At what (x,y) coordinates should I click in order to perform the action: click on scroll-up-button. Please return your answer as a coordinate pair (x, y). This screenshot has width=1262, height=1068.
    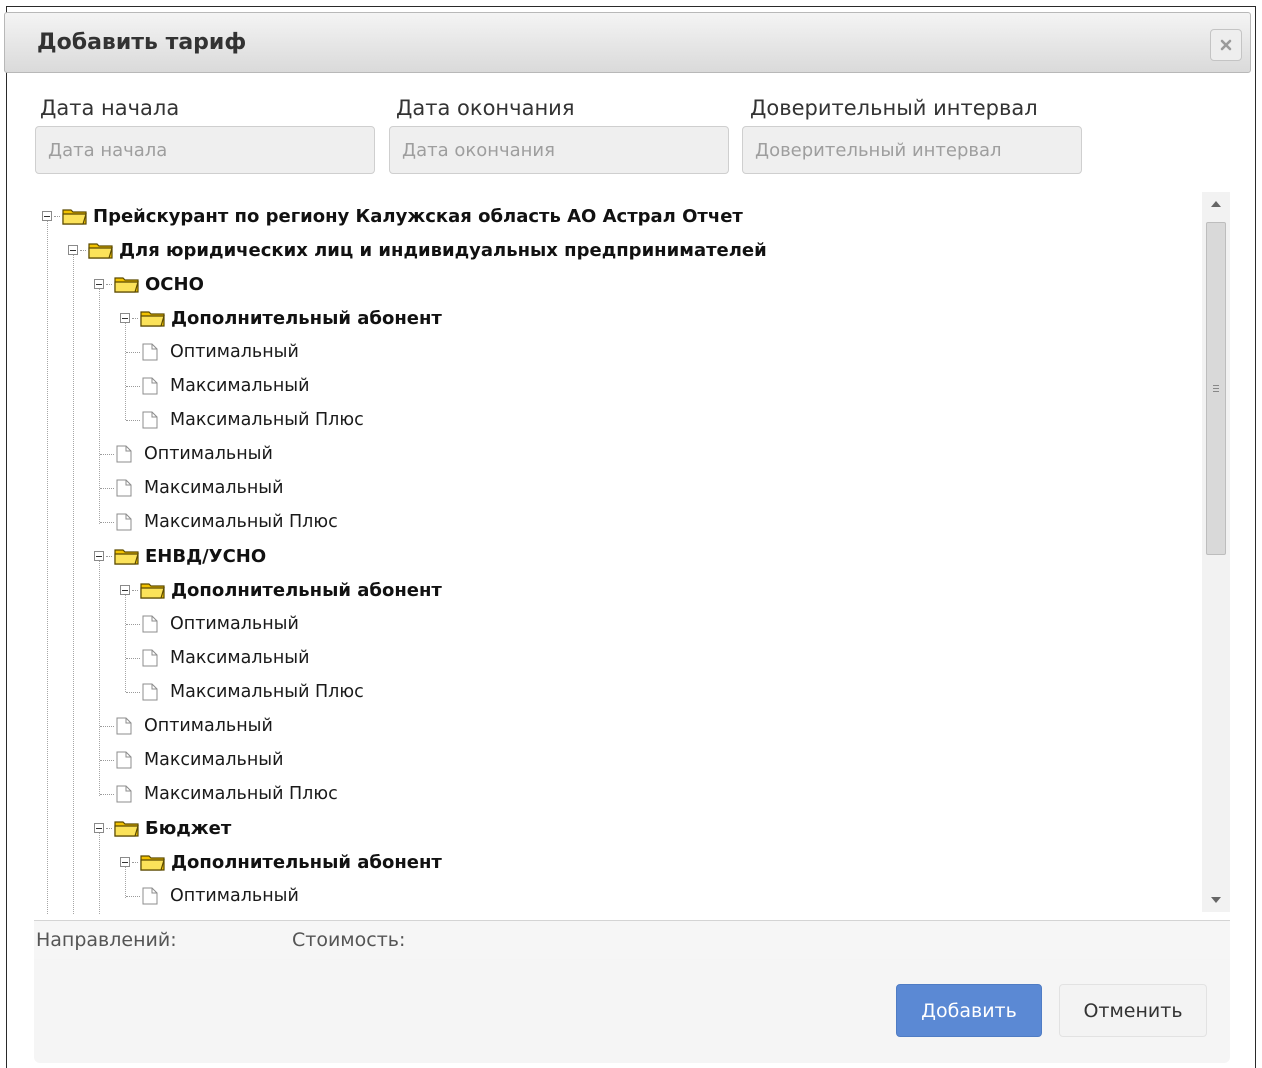
    Looking at the image, I should click on (1216, 204).